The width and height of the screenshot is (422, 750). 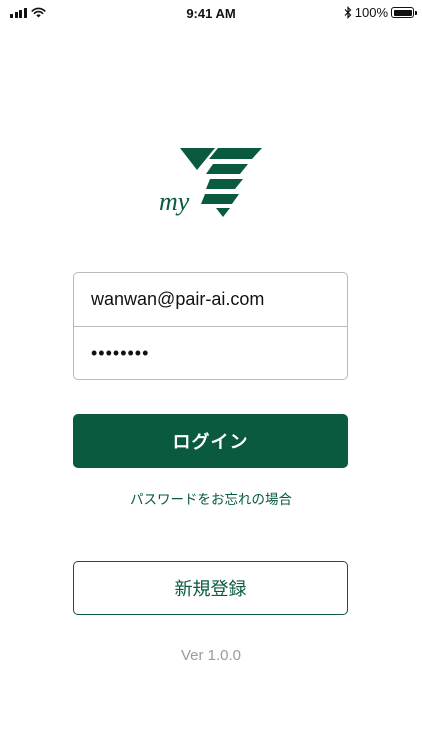 I want to click on register-button: 新規登録, so click(x=210, y=588).